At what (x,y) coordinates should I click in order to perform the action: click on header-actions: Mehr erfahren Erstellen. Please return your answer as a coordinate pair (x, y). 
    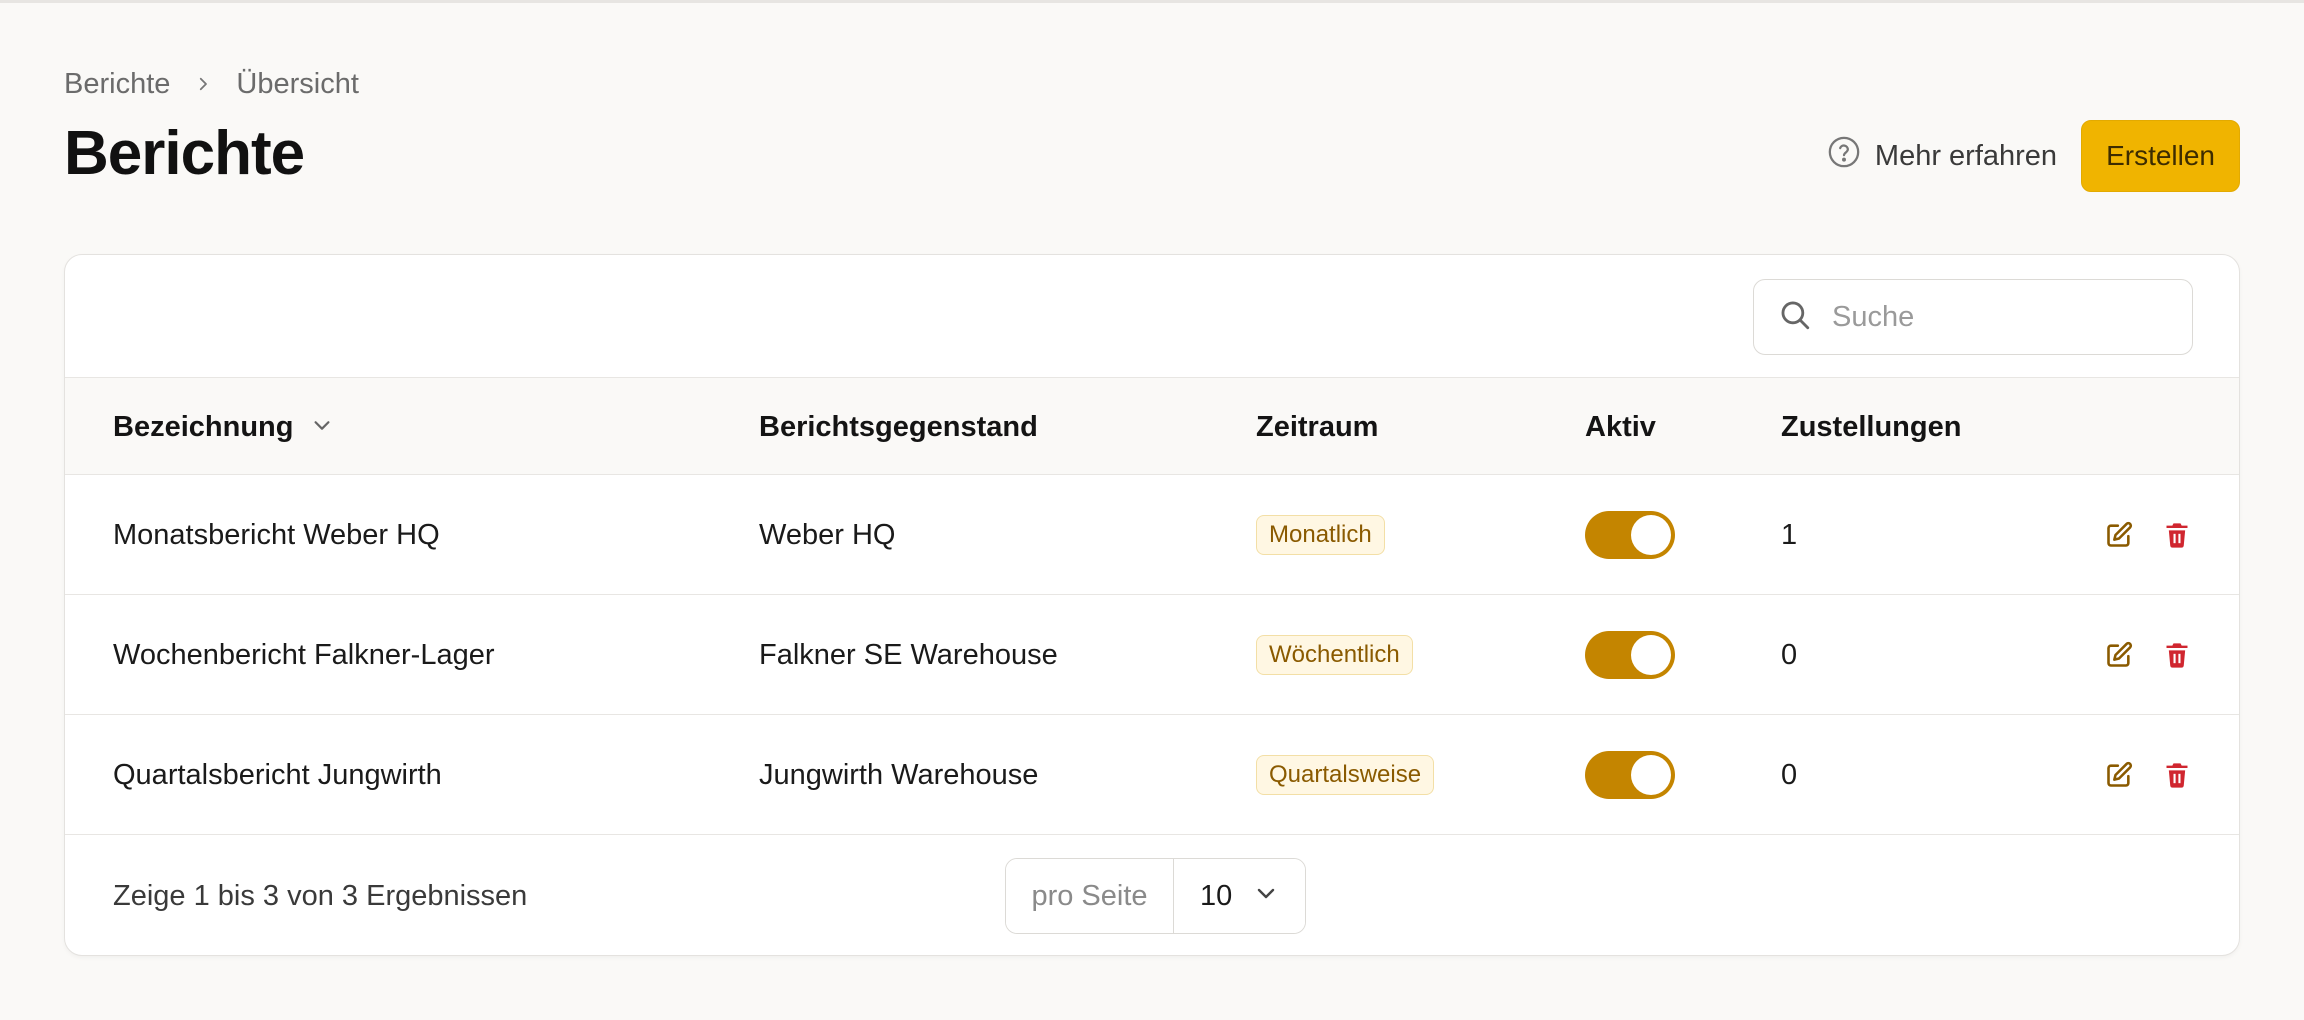
    Looking at the image, I should click on (2033, 156).